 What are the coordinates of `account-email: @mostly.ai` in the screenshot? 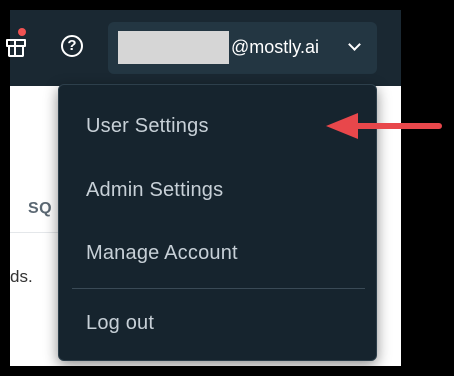 It's located at (275, 47).